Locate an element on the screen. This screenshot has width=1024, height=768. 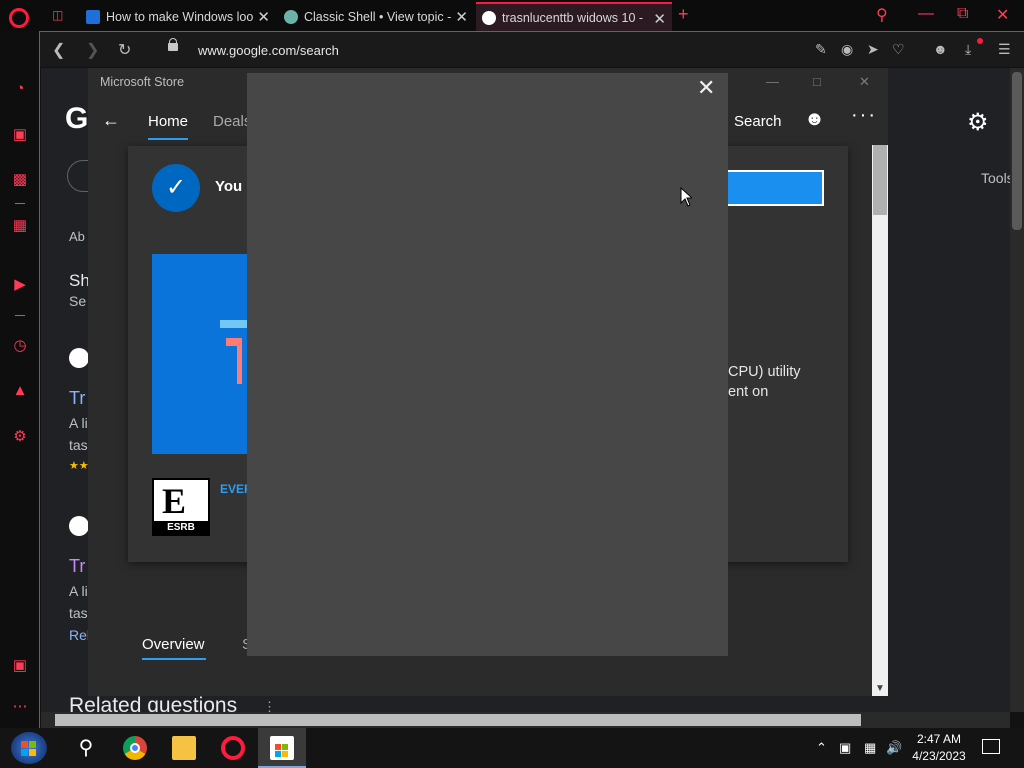
page-scrollbar-vertical is located at coordinates (1017, 390).